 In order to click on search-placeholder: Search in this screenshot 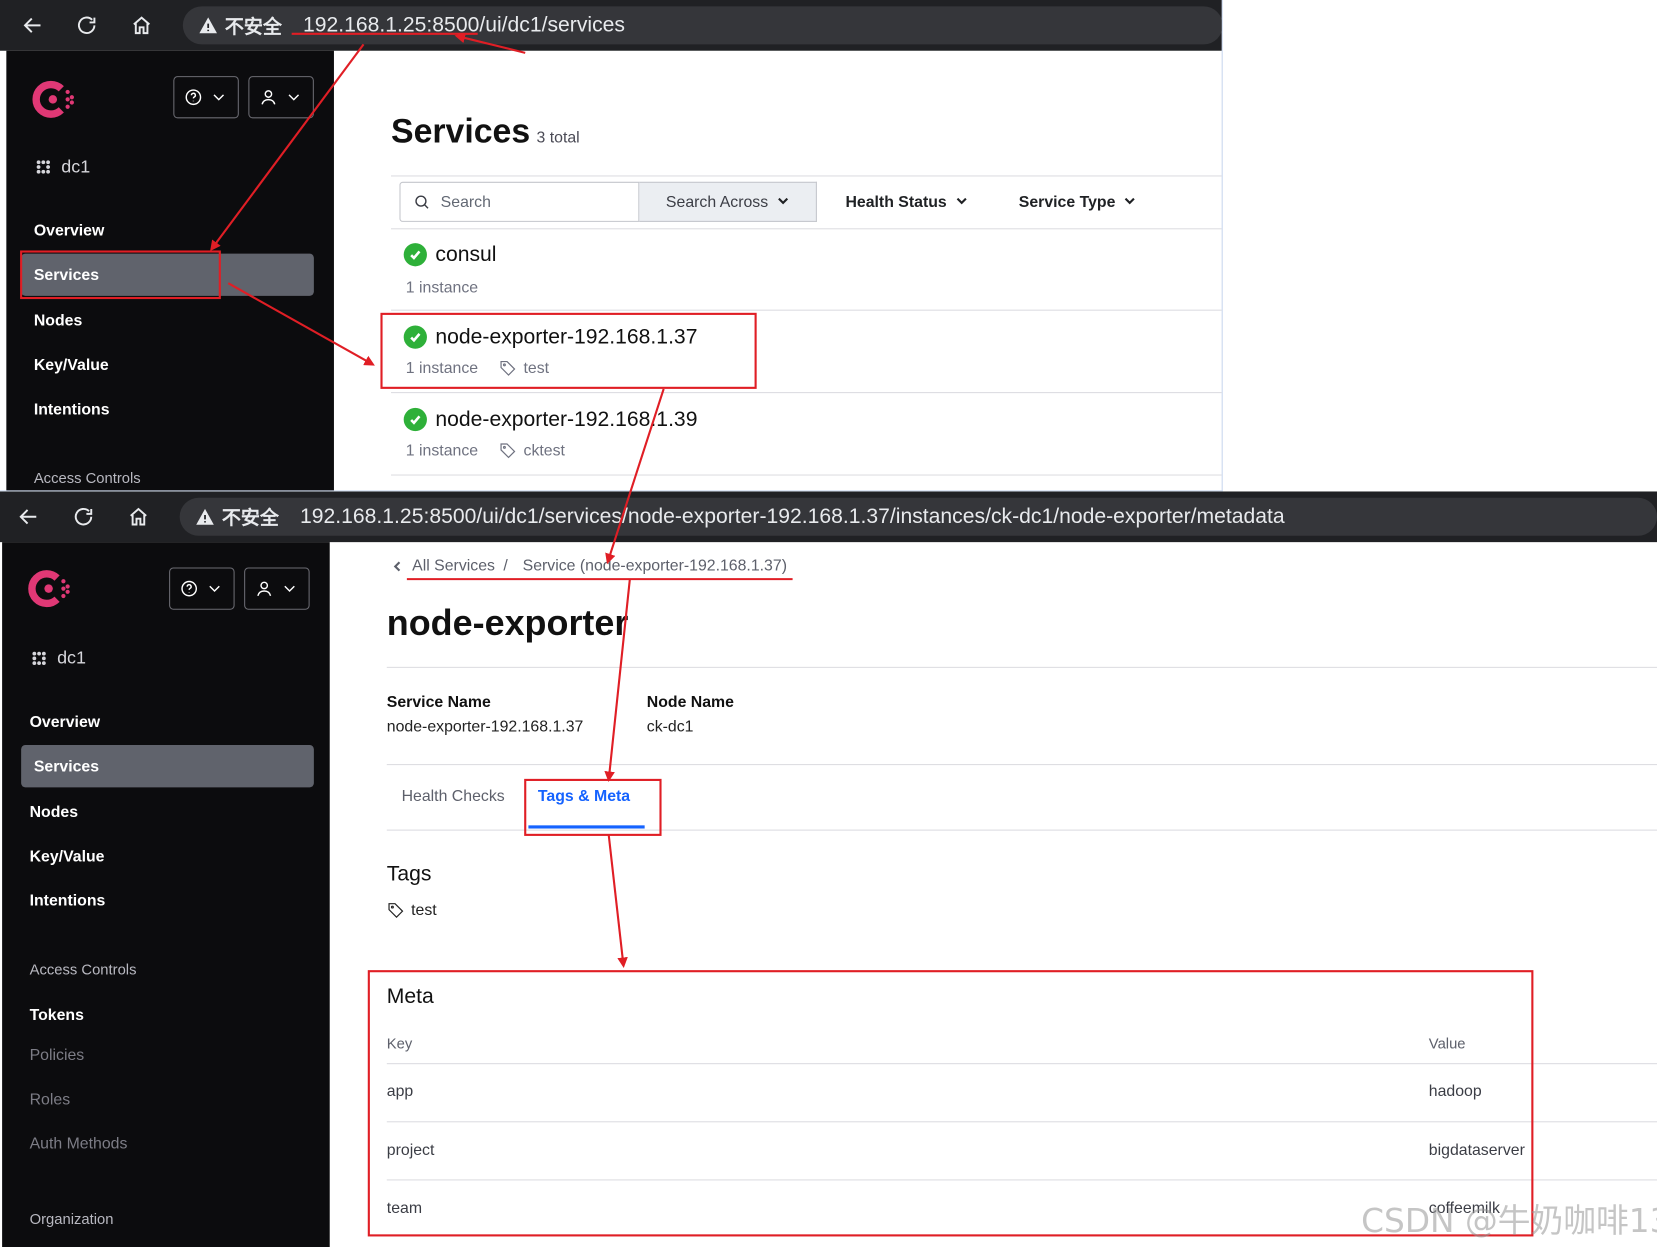, I will do `click(465, 201)`.